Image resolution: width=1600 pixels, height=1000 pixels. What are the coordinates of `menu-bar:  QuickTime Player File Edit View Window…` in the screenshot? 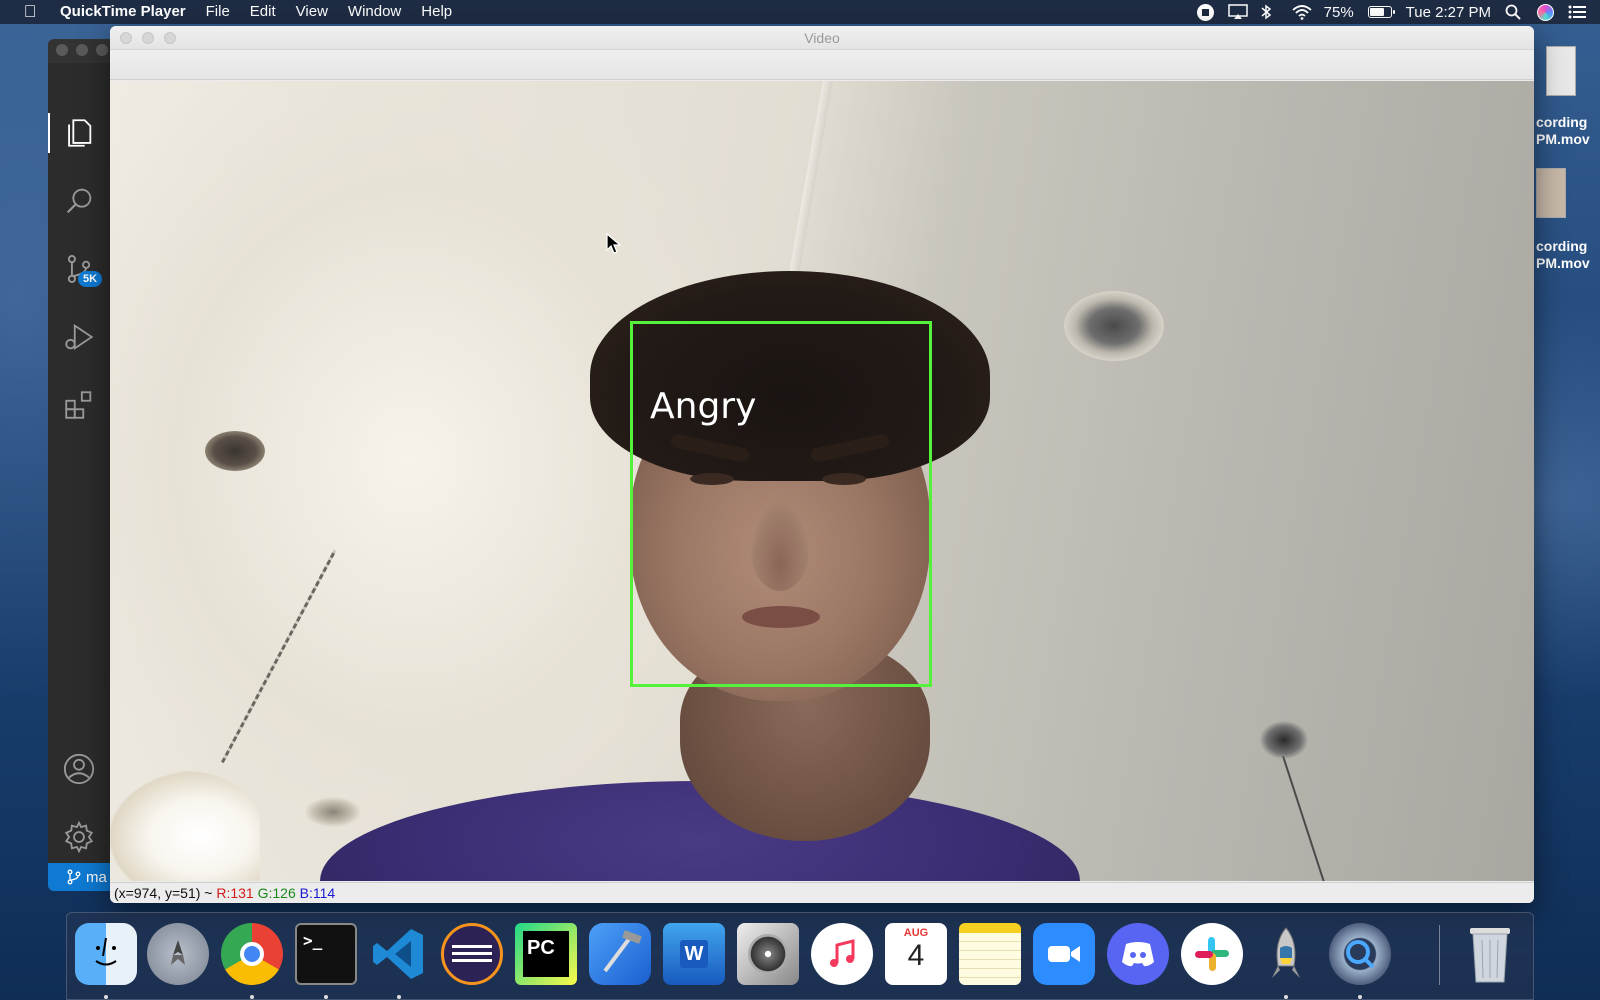 It's located at (800, 12).